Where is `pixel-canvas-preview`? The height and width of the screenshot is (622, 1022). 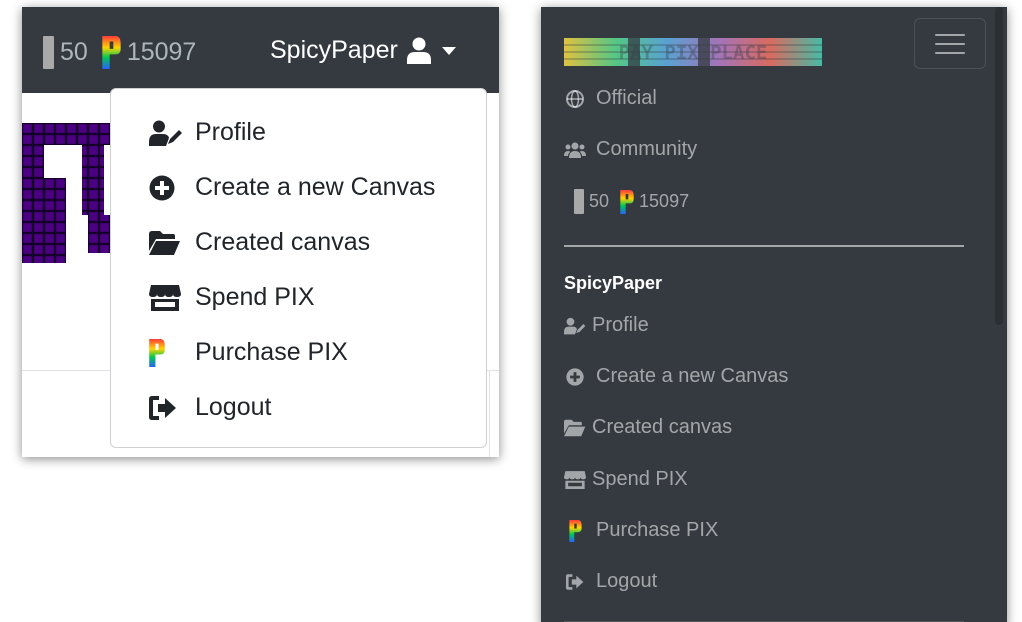
pixel-canvas-preview is located at coordinates (67, 193).